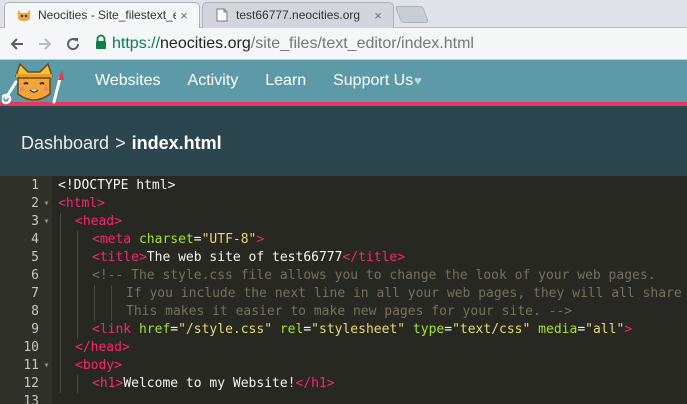 The image size is (687, 404). I want to click on nav-support-us: Support Us♥, so click(377, 81).